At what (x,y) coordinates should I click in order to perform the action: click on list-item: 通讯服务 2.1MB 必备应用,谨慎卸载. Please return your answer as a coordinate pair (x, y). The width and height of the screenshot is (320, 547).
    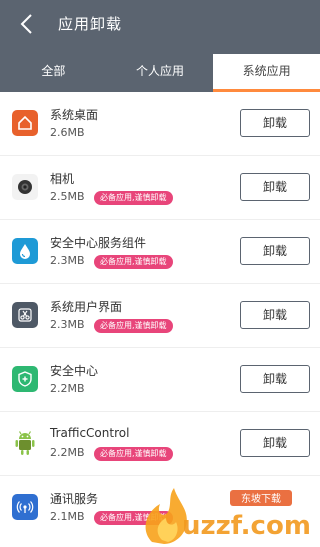
    Looking at the image, I should click on (160, 508).